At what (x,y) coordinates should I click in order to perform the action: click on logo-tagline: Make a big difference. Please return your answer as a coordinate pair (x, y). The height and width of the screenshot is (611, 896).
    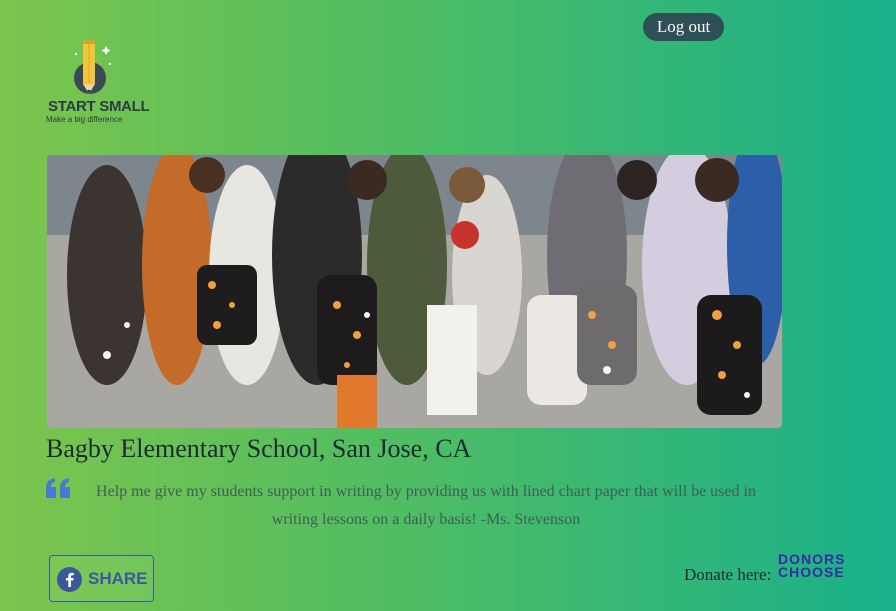
    Looking at the image, I should click on (84, 119).